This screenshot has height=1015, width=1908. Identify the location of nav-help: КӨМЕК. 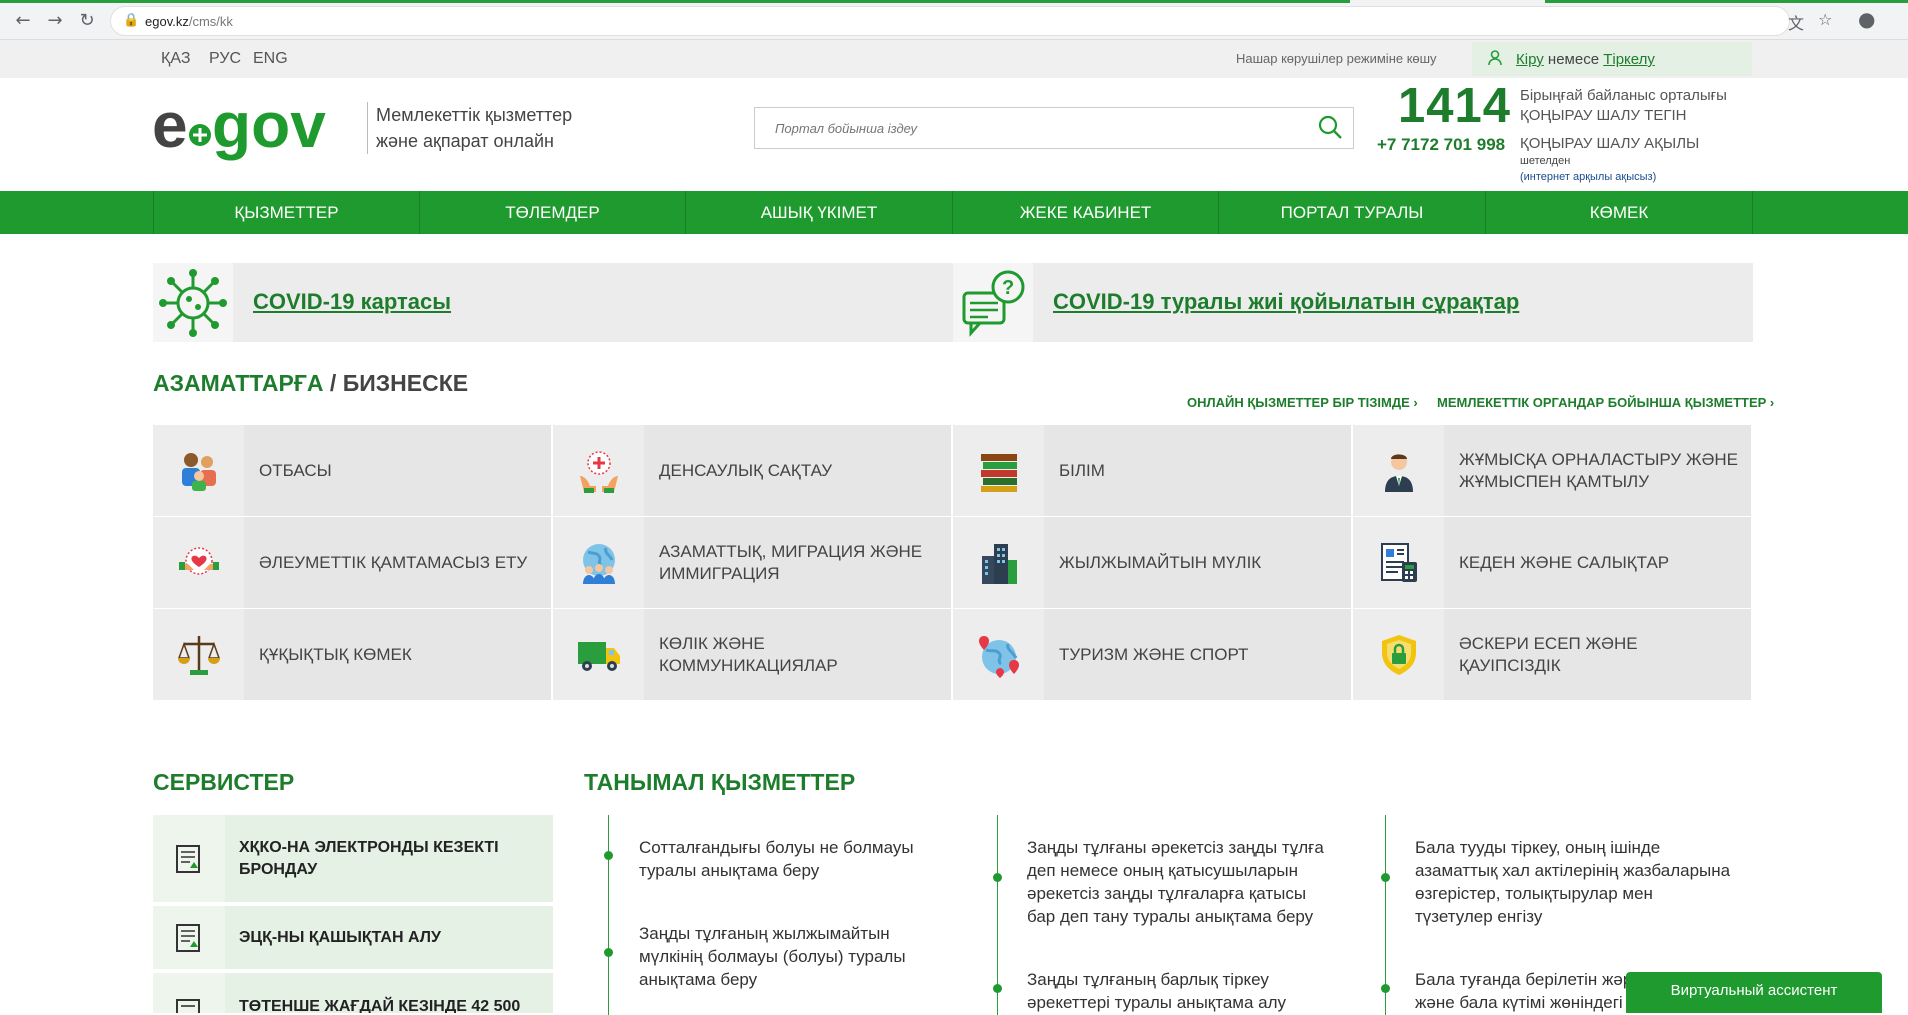
(1619, 212).